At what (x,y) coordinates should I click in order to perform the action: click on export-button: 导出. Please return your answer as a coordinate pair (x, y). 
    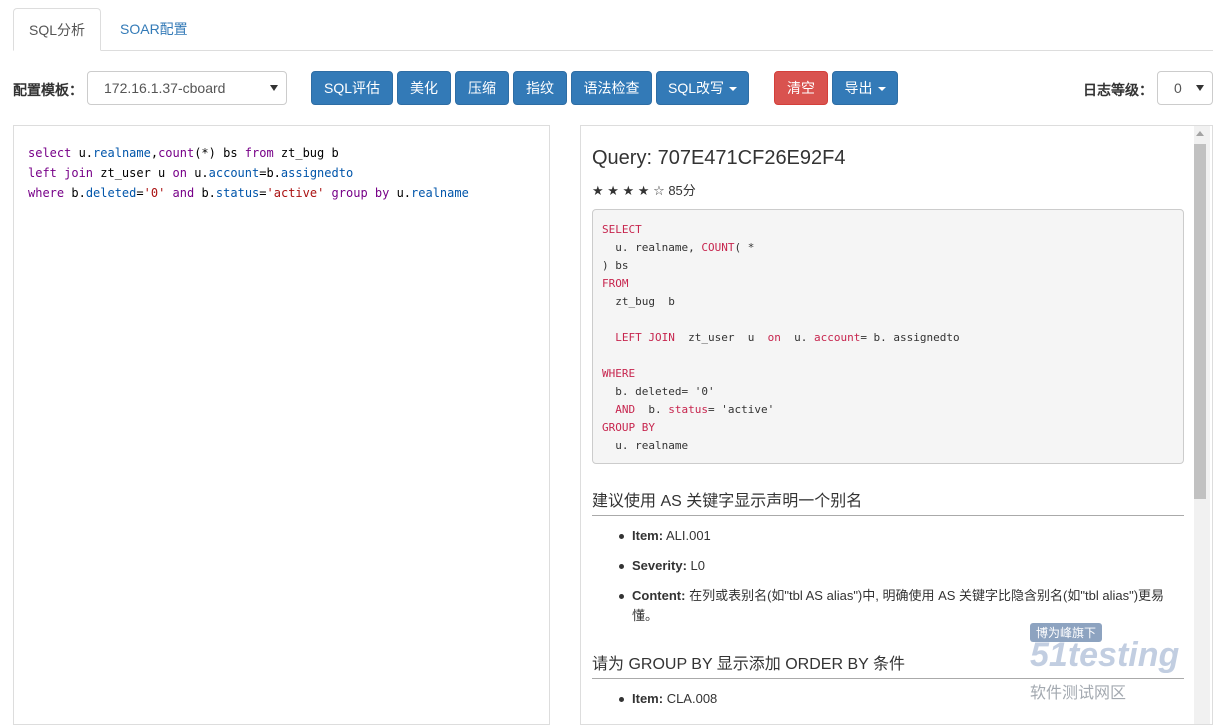
    Looking at the image, I should click on (865, 88).